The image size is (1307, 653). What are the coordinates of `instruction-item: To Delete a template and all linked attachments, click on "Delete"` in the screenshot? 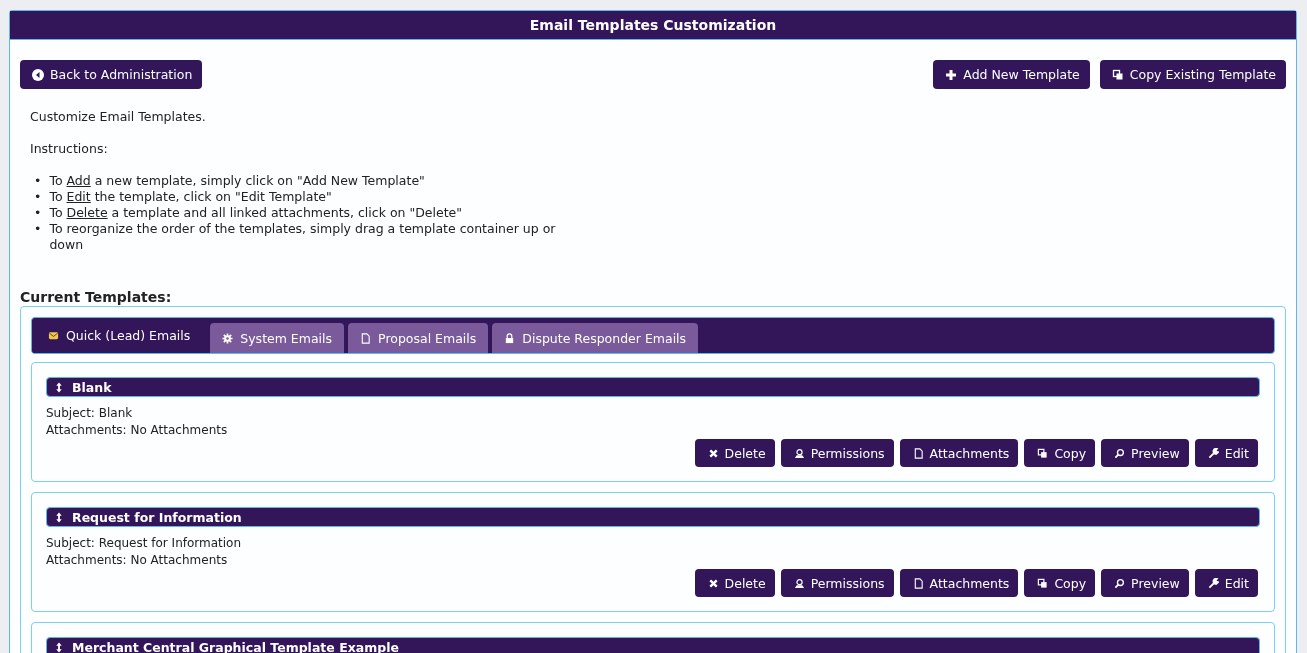 It's located at (255, 213).